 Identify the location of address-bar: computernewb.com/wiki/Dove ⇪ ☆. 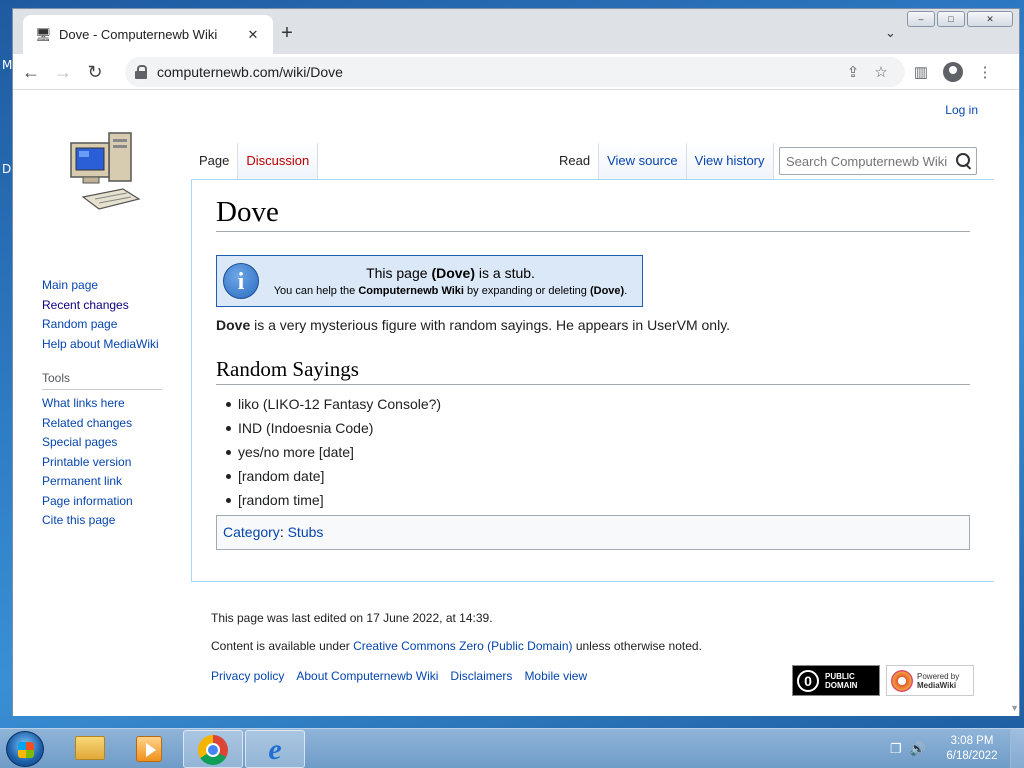
(515, 71).